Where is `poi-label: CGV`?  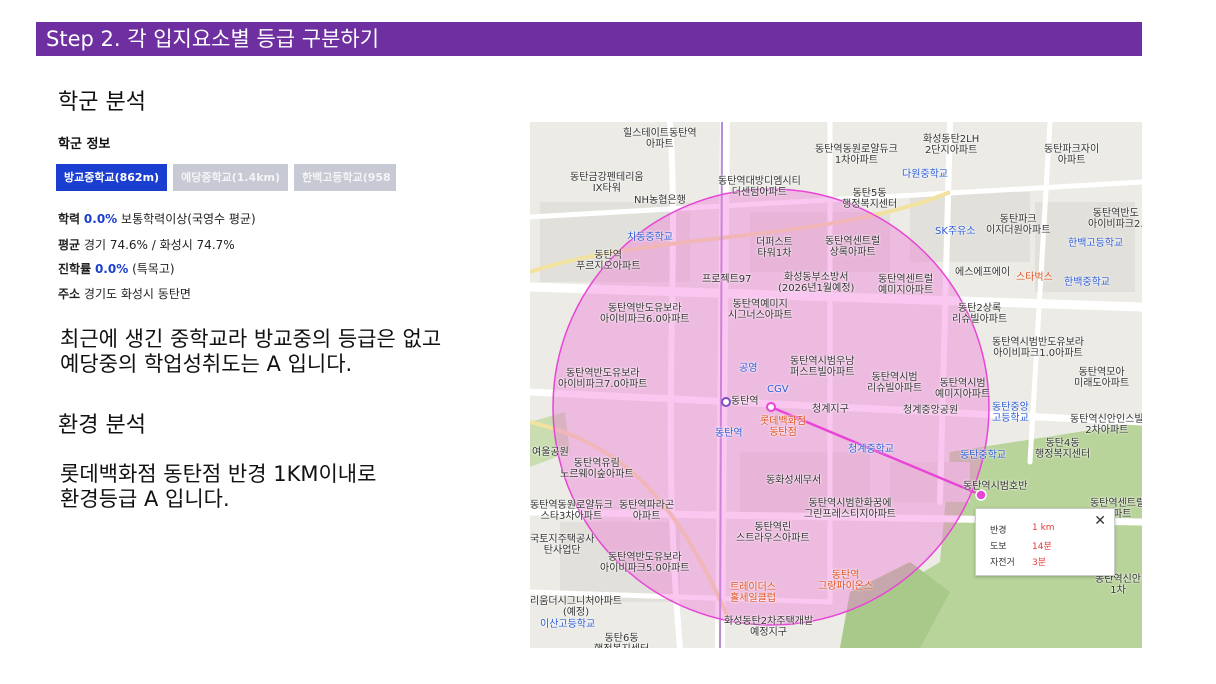
poi-label: CGV is located at coordinates (778, 389).